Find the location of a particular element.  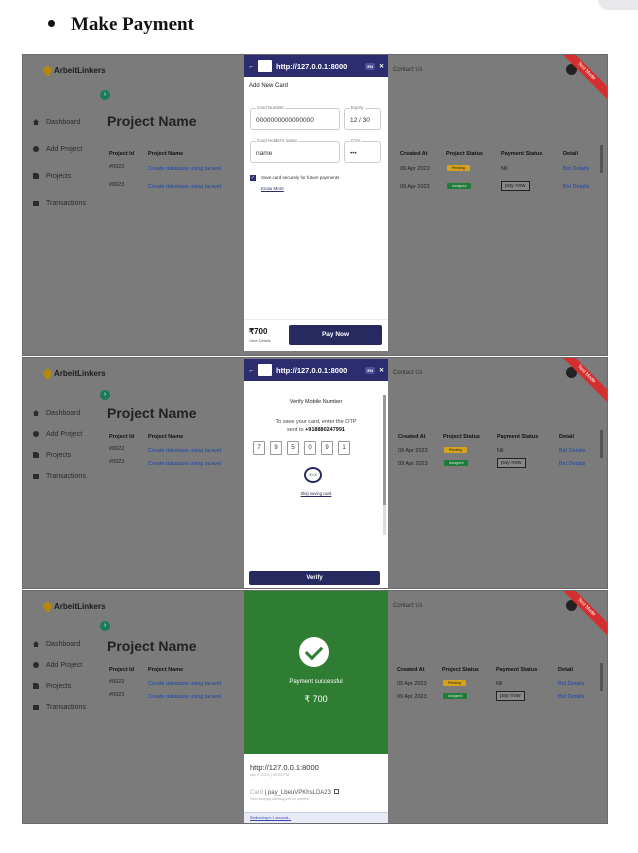

test-mode-ribbon: Test Mode is located at coordinates (582, 77).